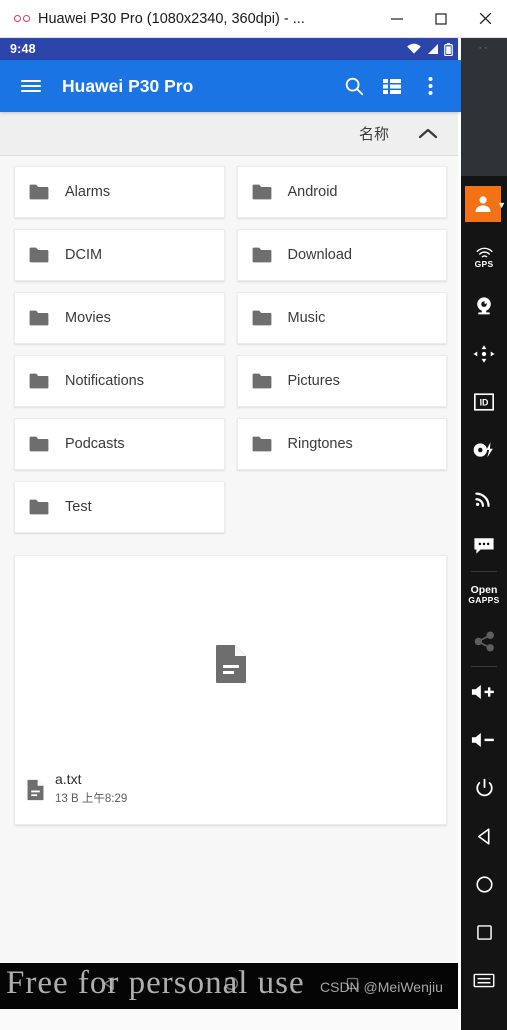 Image resolution: width=507 pixels, height=1030 pixels. I want to click on dpad-icon, so click(484, 354).